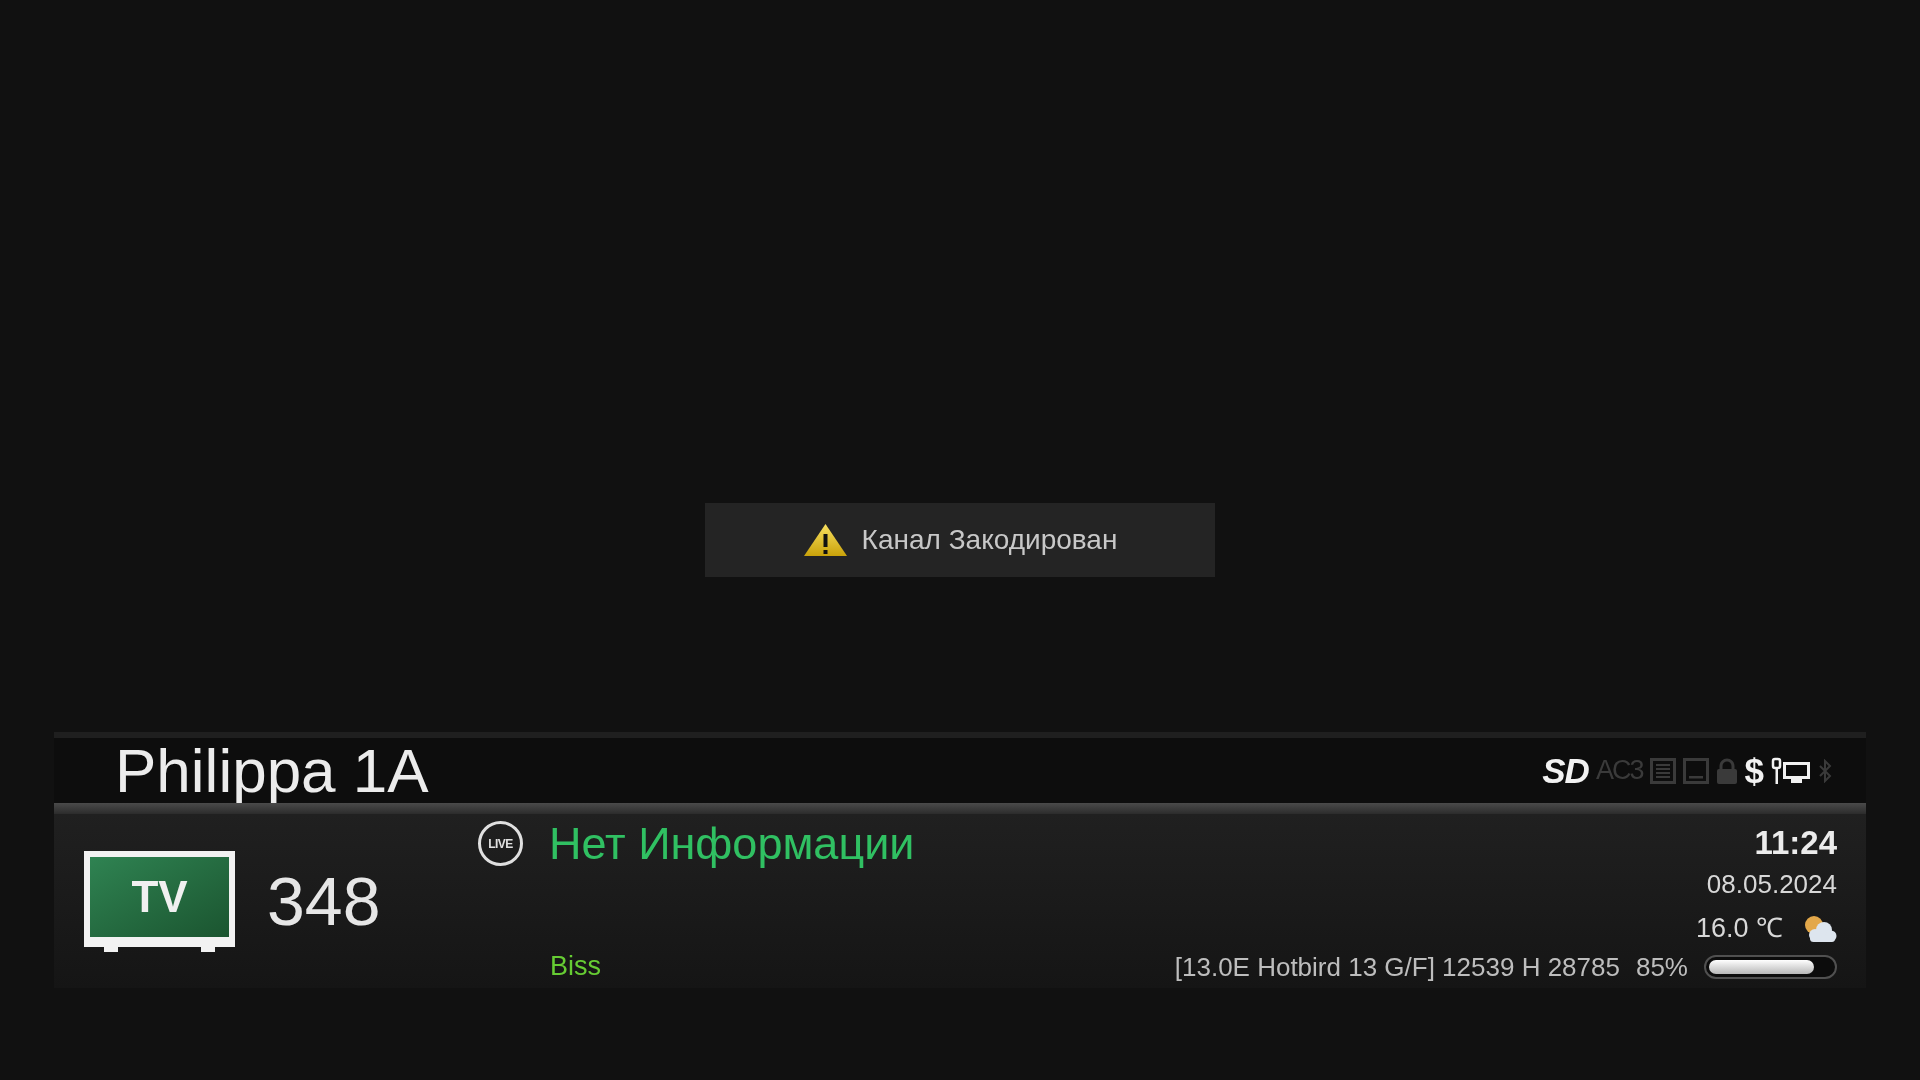  I want to click on currency-sign-label: $, so click(1754, 770).